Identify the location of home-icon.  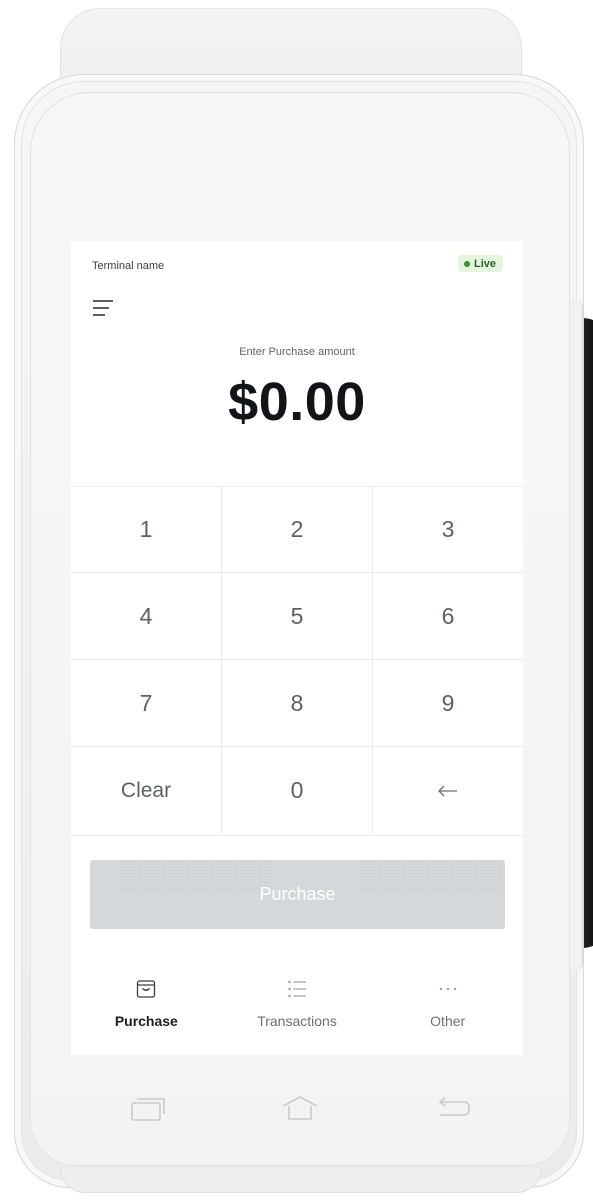
(300, 1109).